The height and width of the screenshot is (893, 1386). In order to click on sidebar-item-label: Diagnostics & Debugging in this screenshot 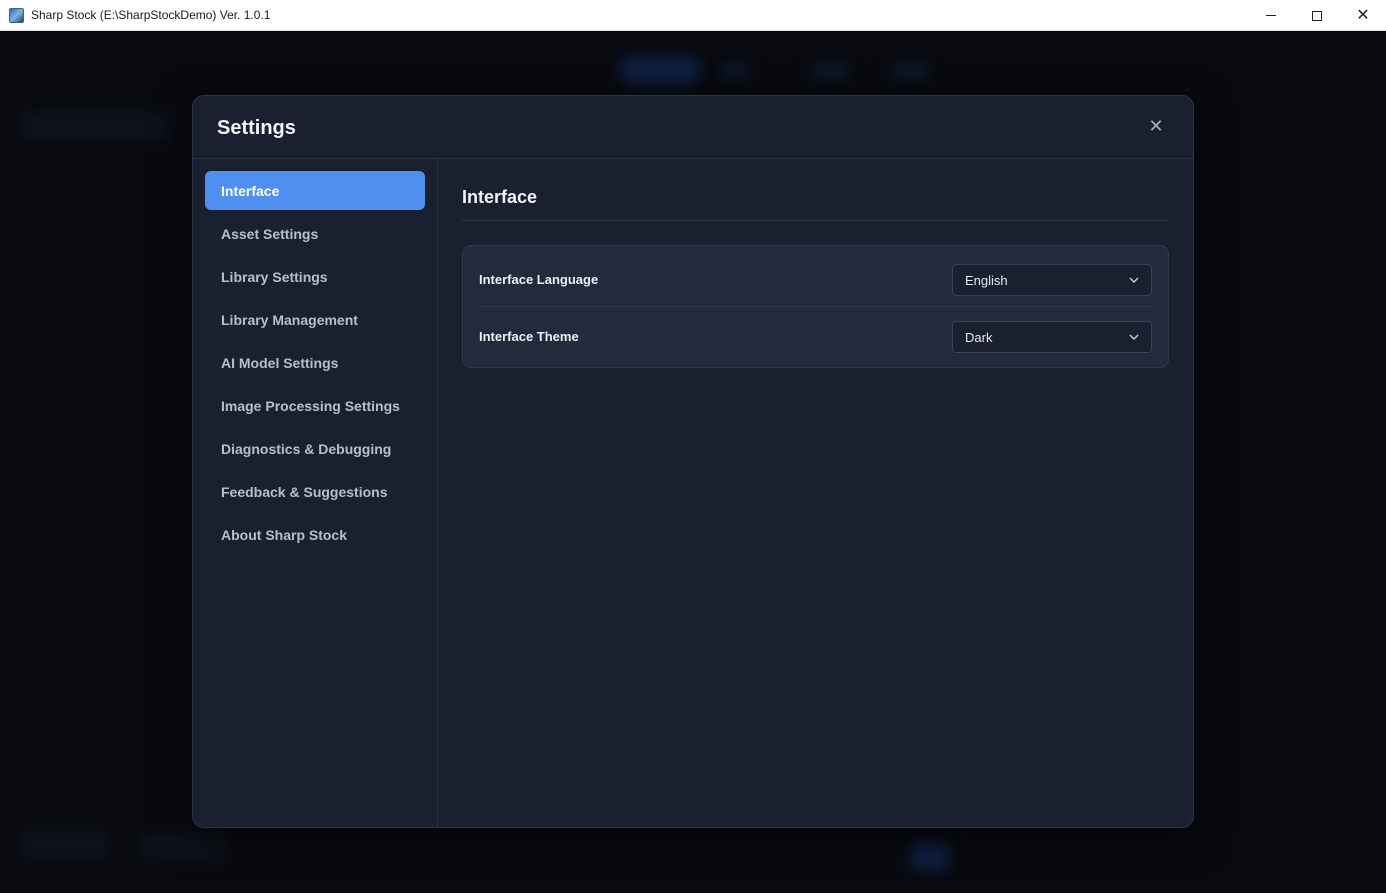, I will do `click(306, 448)`.